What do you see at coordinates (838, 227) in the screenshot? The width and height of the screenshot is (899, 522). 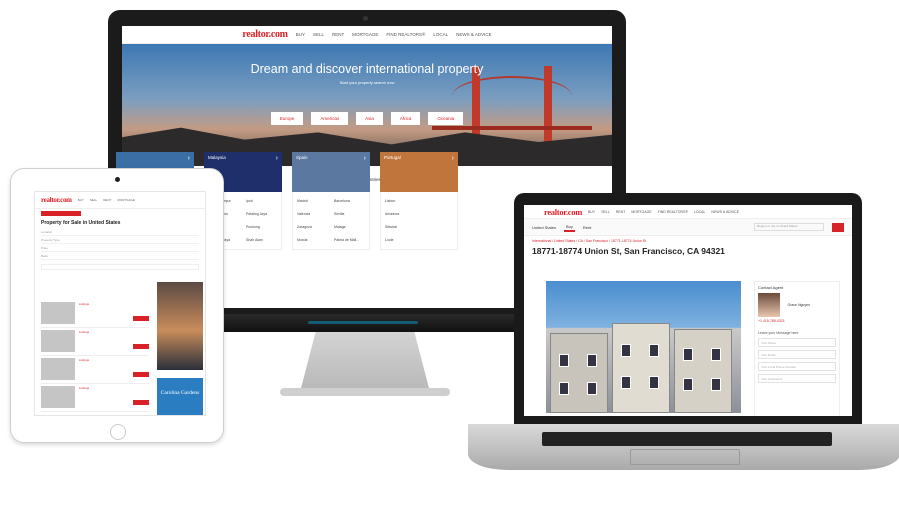 I see `search-button` at bounding box center [838, 227].